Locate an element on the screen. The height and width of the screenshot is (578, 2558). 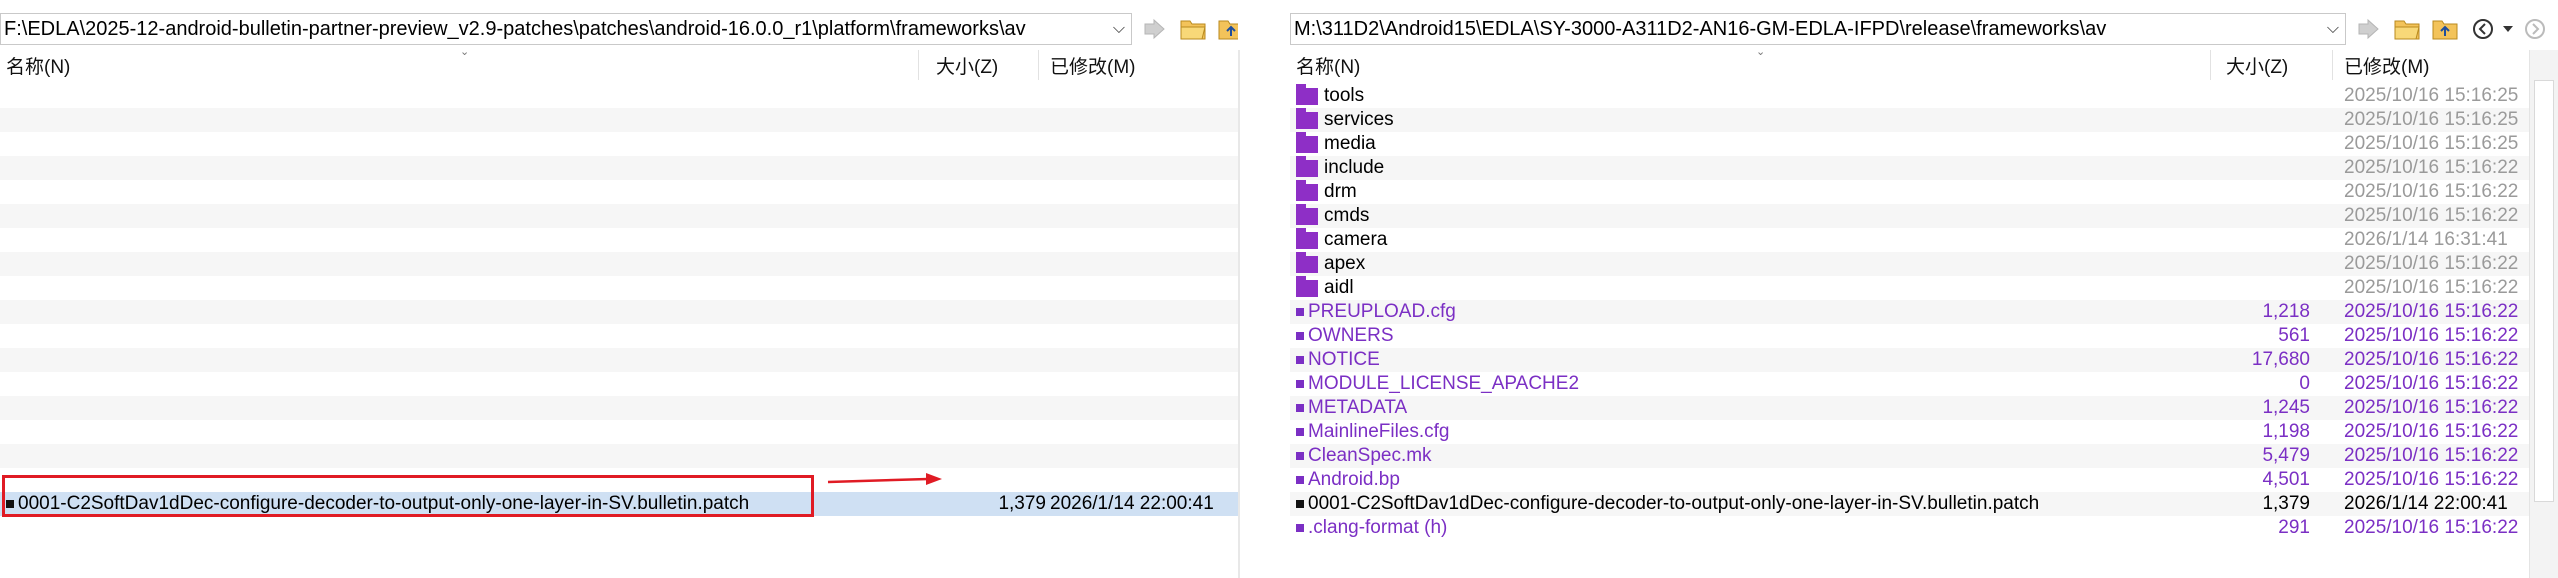
list-item: include 2025/10/16 15:16:22 is located at coordinates (1910, 167).